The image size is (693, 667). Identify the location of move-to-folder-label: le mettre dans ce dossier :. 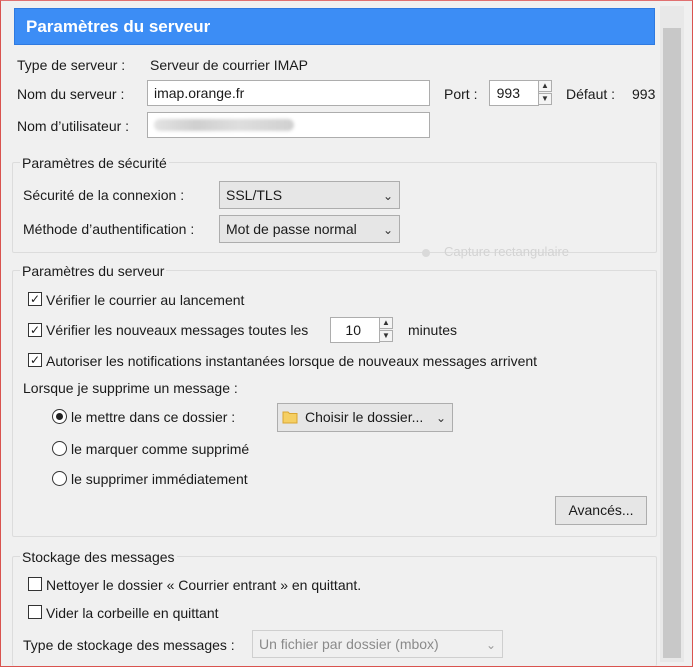
(153, 417).